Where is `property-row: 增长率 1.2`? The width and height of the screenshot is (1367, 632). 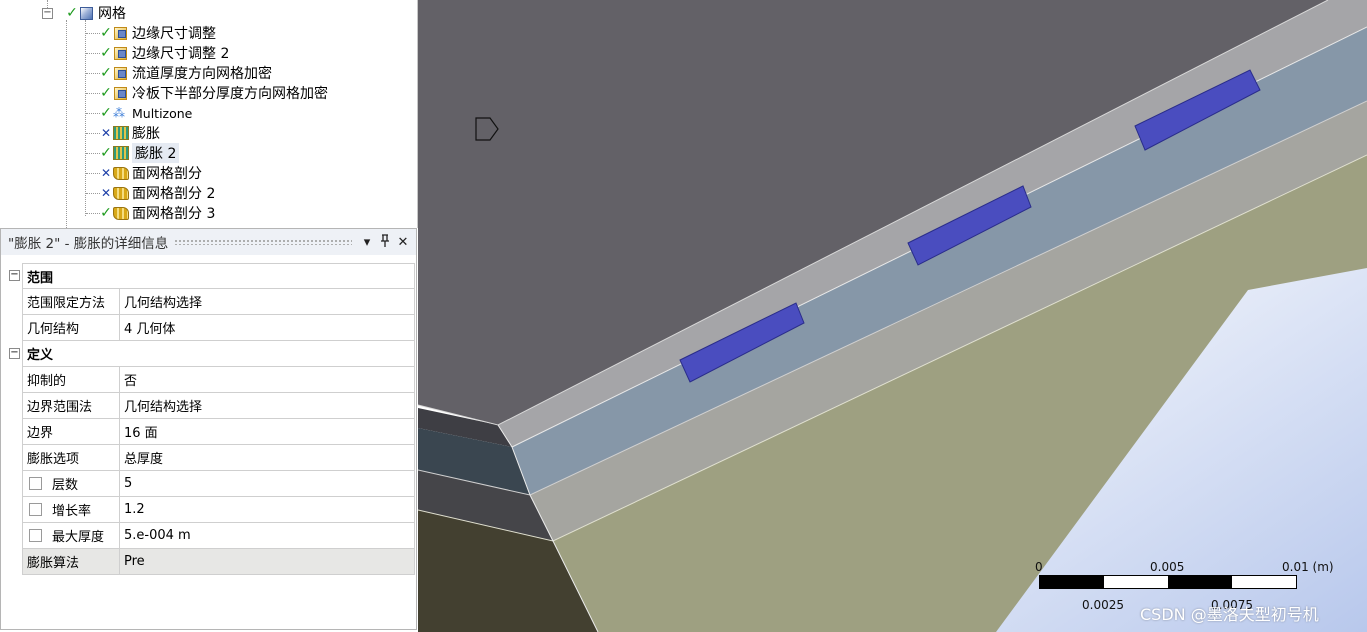
property-row: 增长率 1.2 is located at coordinates (211, 510).